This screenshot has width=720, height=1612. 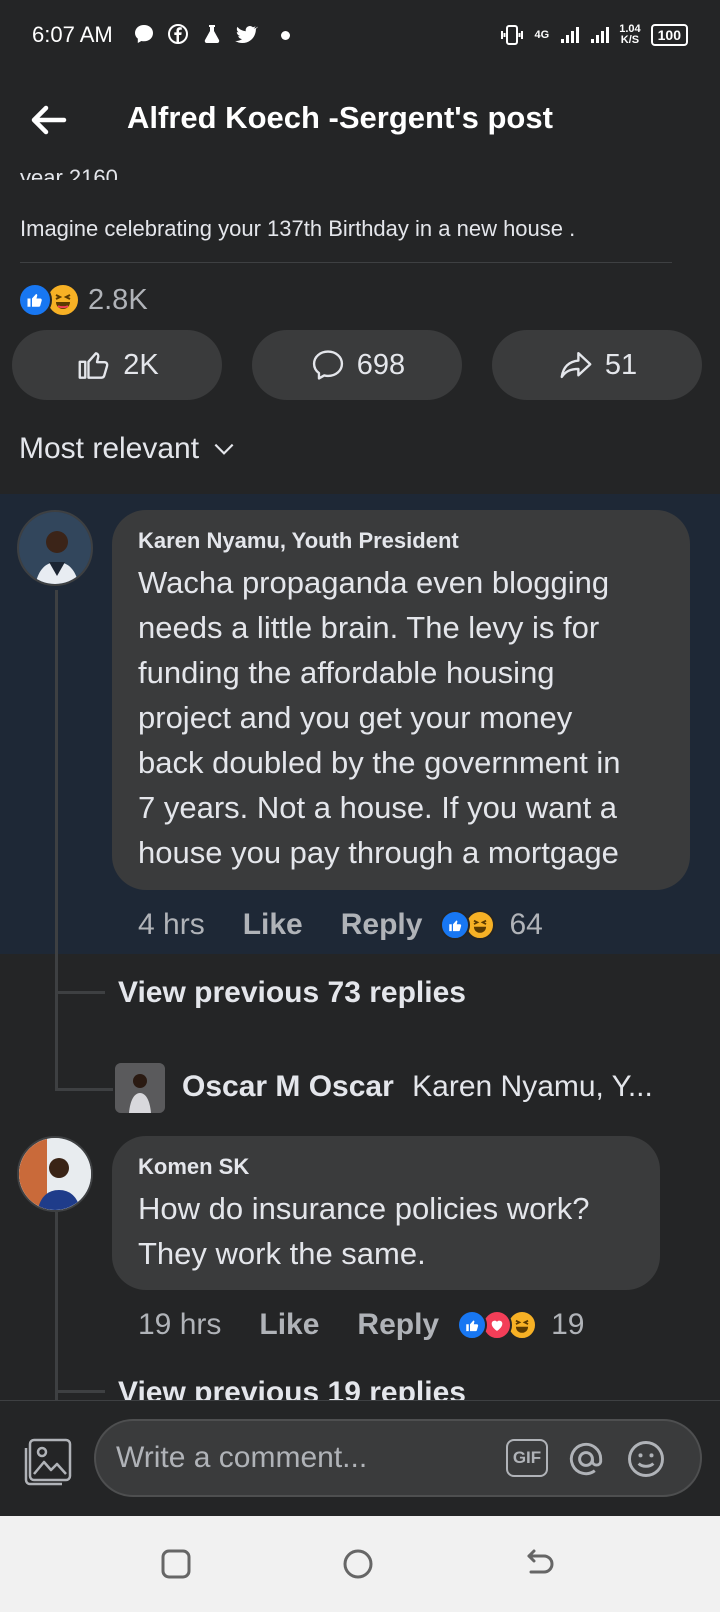 I want to click on comment-meta: 4 hrs Like Reply 64, so click(x=340, y=925).